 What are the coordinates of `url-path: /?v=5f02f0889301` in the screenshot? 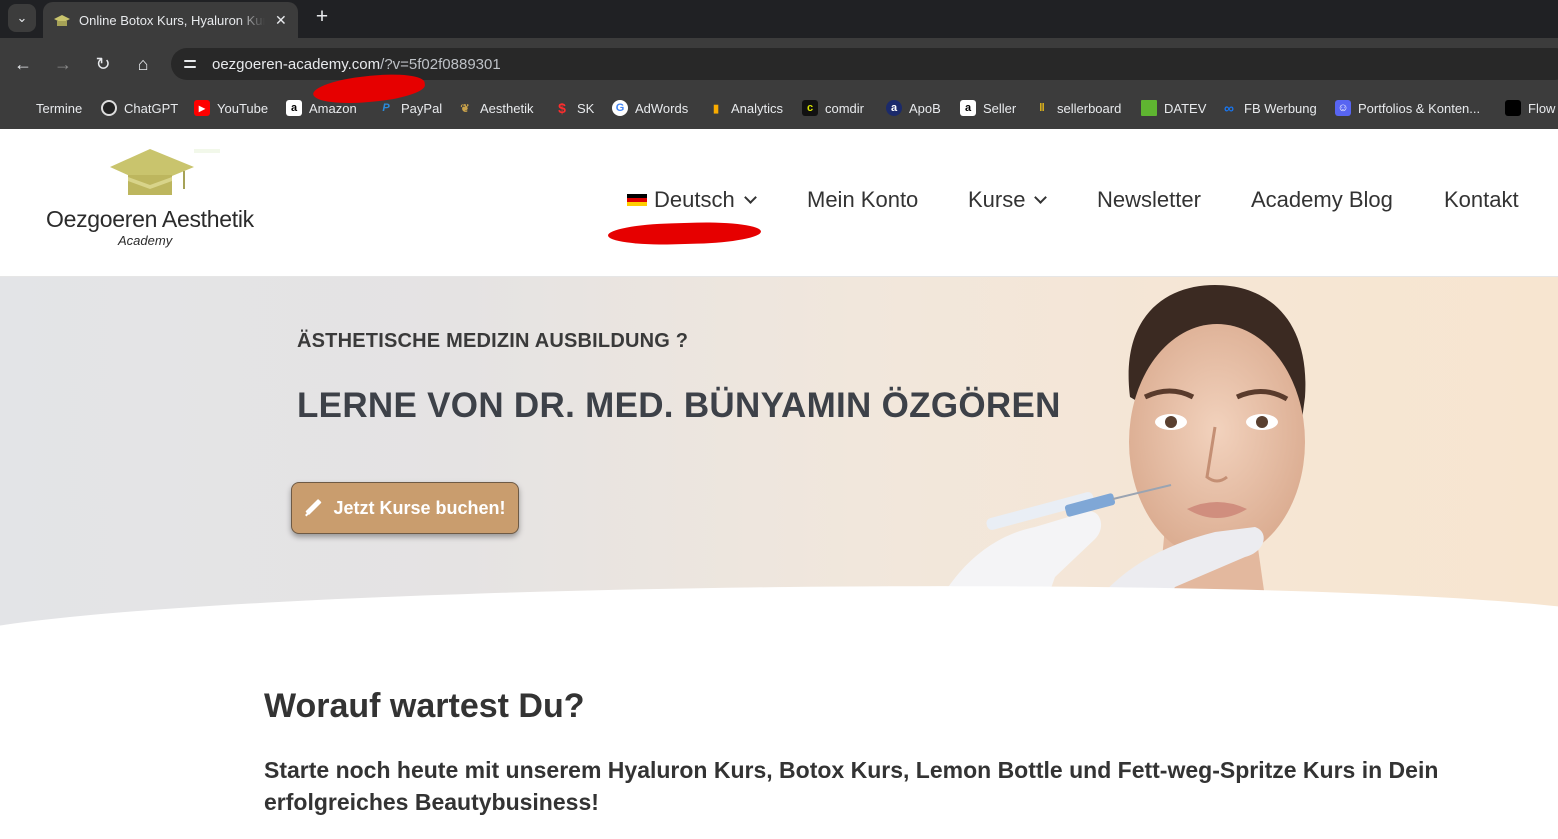 It's located at (440, 64).